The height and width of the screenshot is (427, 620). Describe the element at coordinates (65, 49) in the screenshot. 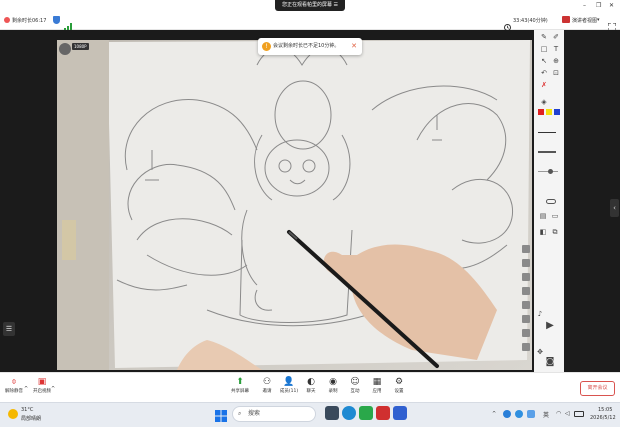

I see `camera-mic-icon` at that location.